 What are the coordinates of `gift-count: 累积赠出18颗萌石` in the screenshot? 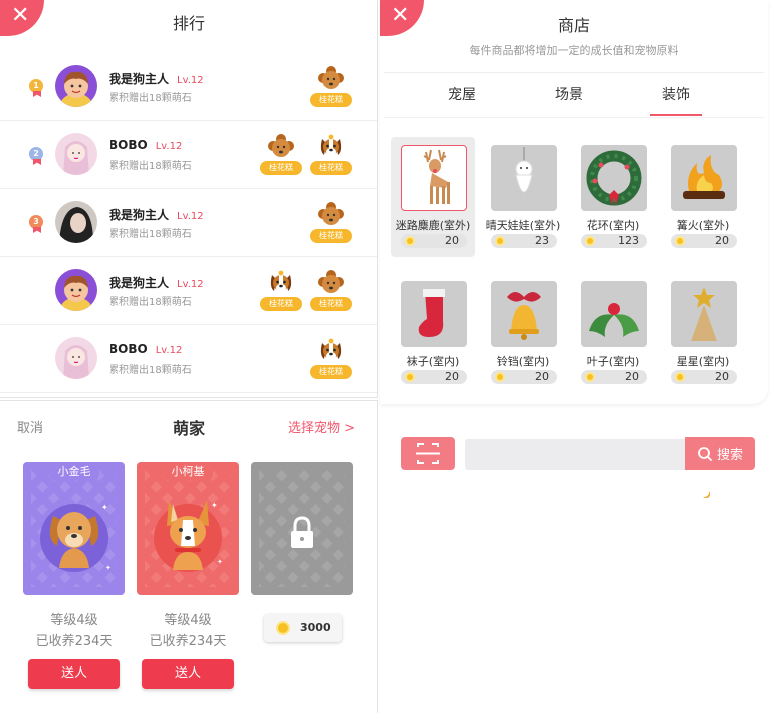 It's located at (150, 98).